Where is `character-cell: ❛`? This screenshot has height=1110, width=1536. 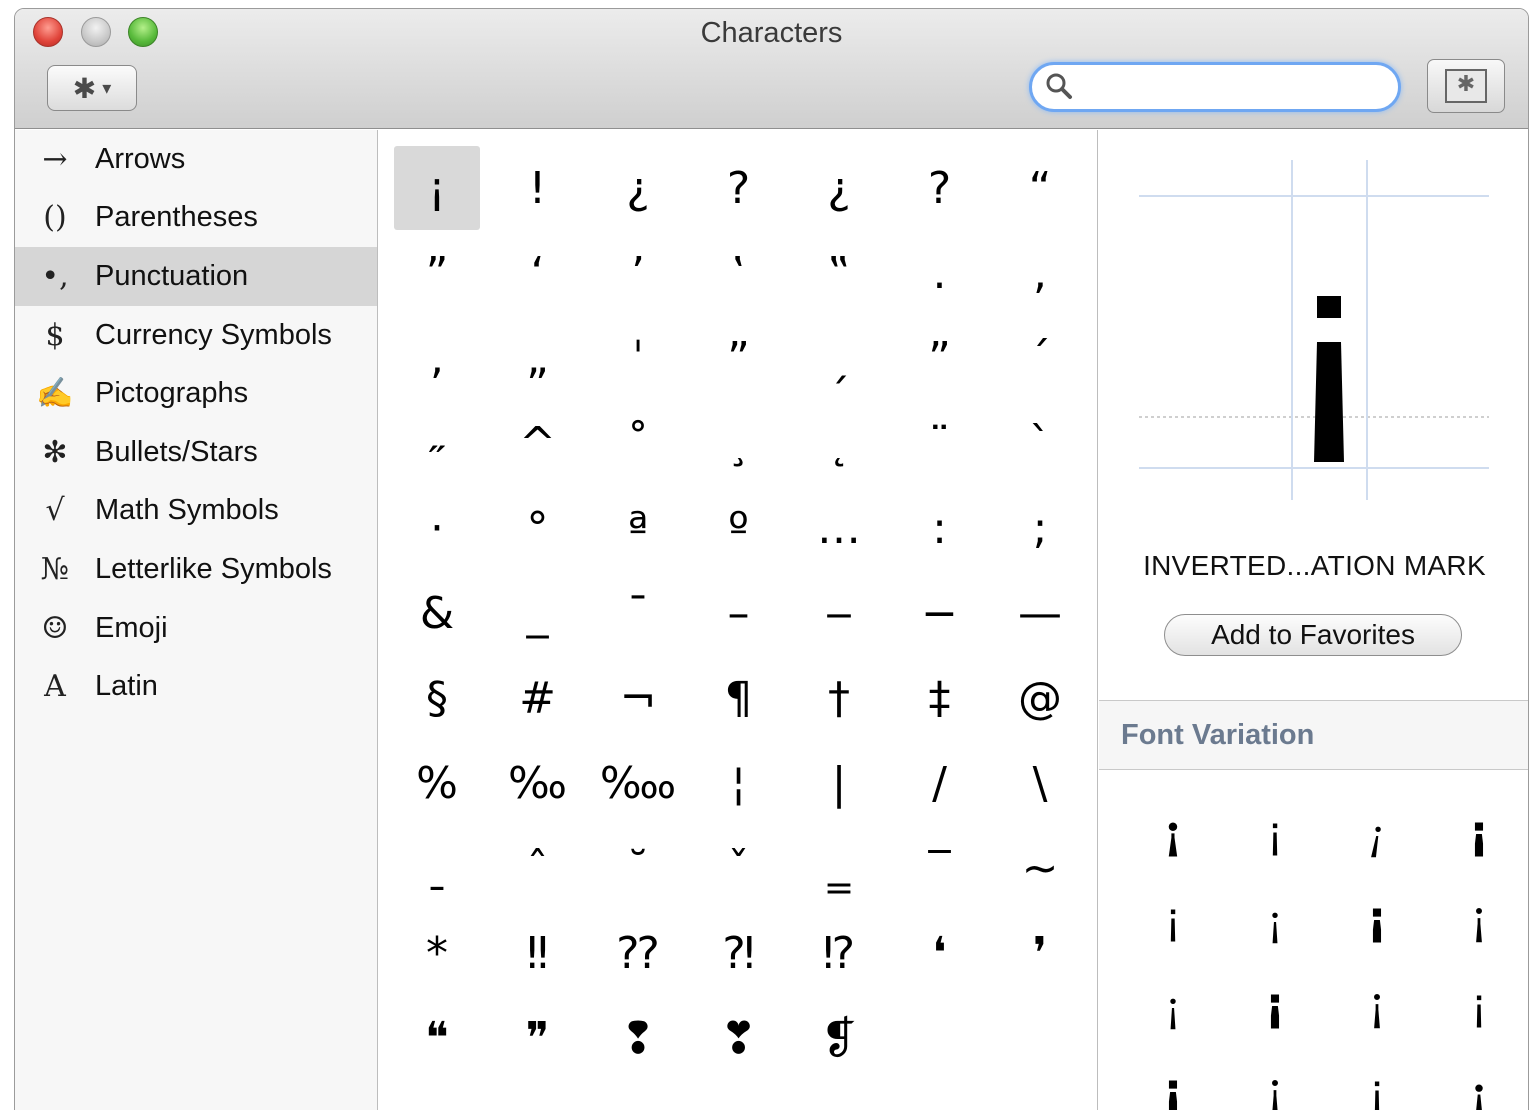 character-cell: ❛ is located at coordinates (940, 953).